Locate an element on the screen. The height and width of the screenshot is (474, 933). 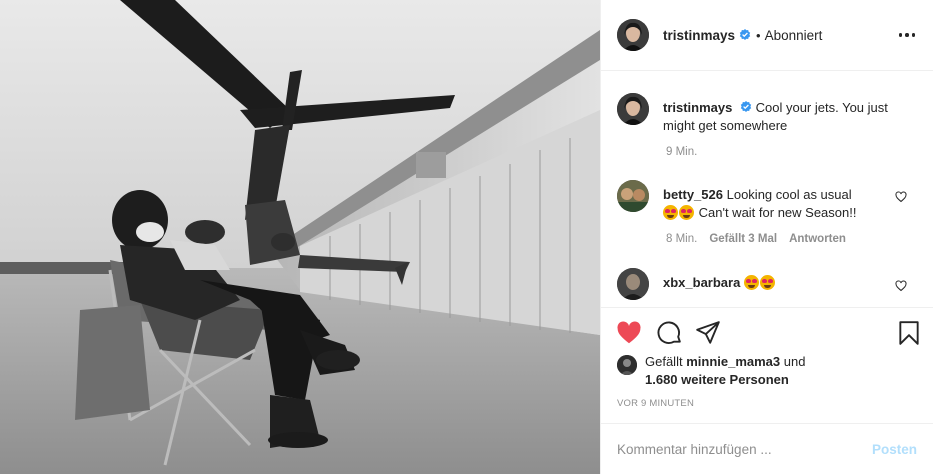
comment-time: 8 Min. is located at coordinates (681, 239).